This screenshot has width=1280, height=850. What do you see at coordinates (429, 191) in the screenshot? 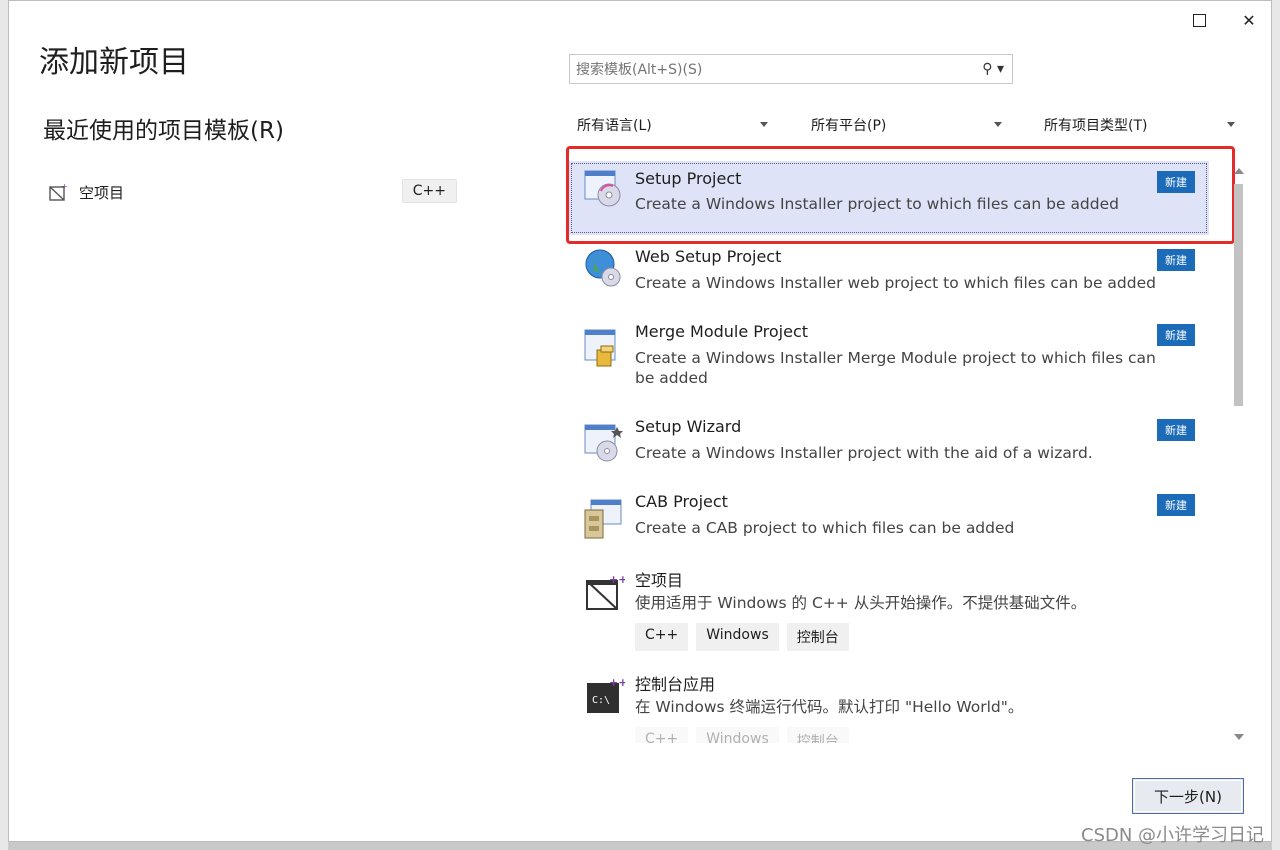
I see `recent-item-tag: C++` at bounding box center [429, 191].